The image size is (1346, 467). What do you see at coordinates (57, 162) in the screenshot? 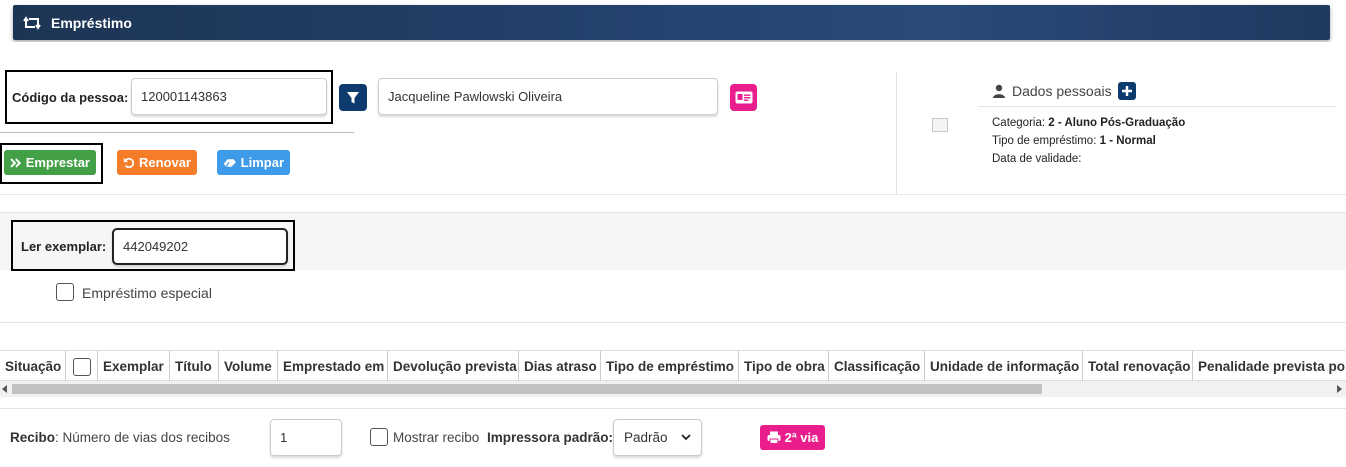
I see `lend-label: Emprestar` at bounding box center [57, 162].